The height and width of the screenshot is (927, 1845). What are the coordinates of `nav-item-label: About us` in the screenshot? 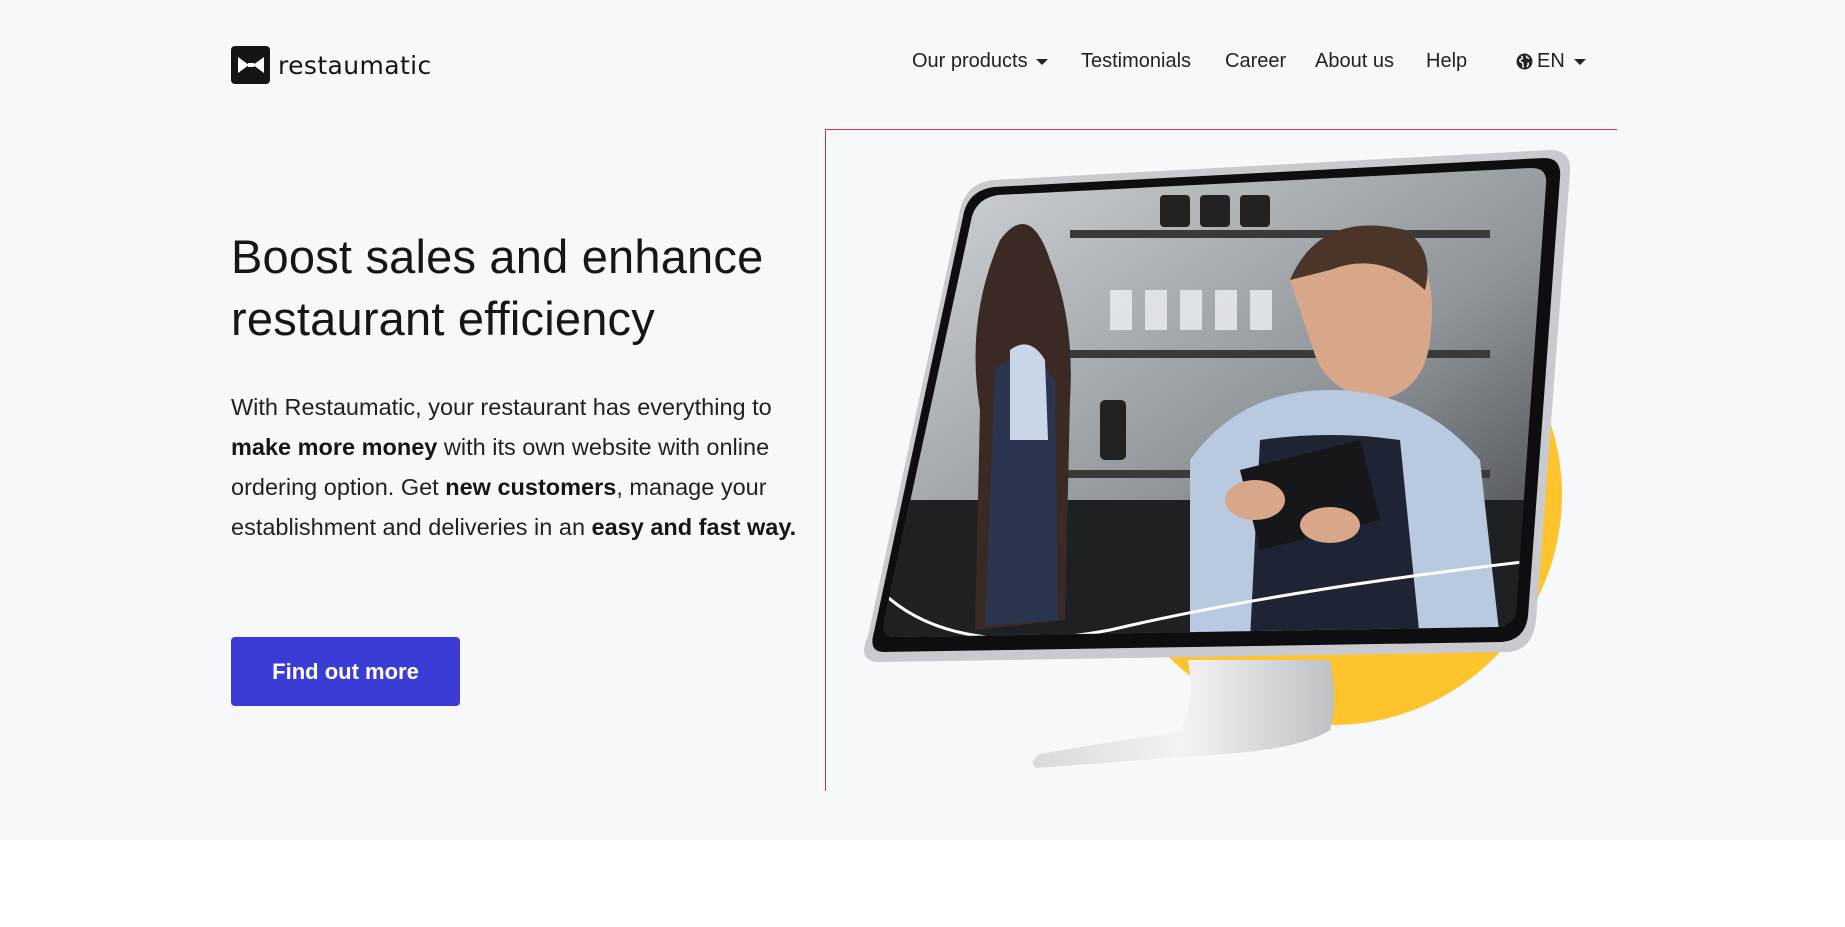 It's located at (1354, 61).